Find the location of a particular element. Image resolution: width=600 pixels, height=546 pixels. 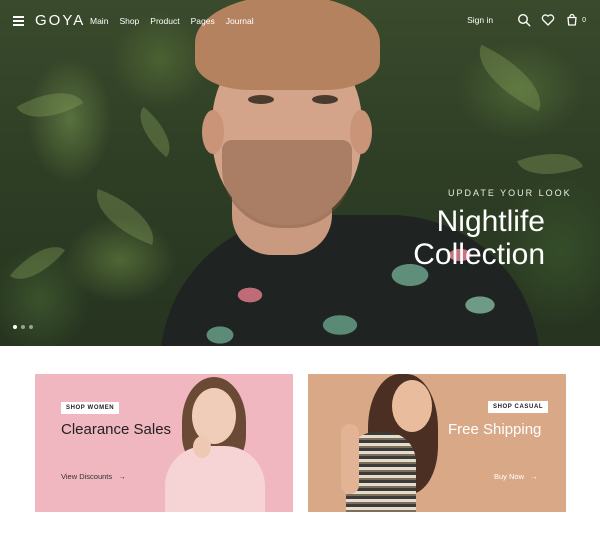

cart-icon is located at coordinates (572, 20).